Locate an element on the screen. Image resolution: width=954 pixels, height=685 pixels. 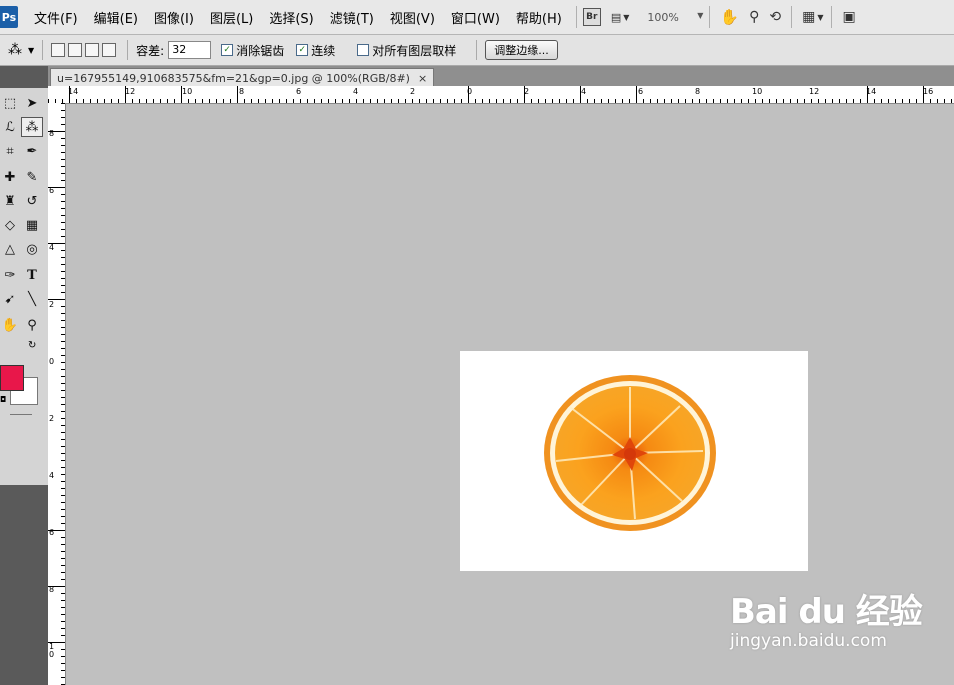
tolerance-input: 32 is located at coordinates (190, 50).